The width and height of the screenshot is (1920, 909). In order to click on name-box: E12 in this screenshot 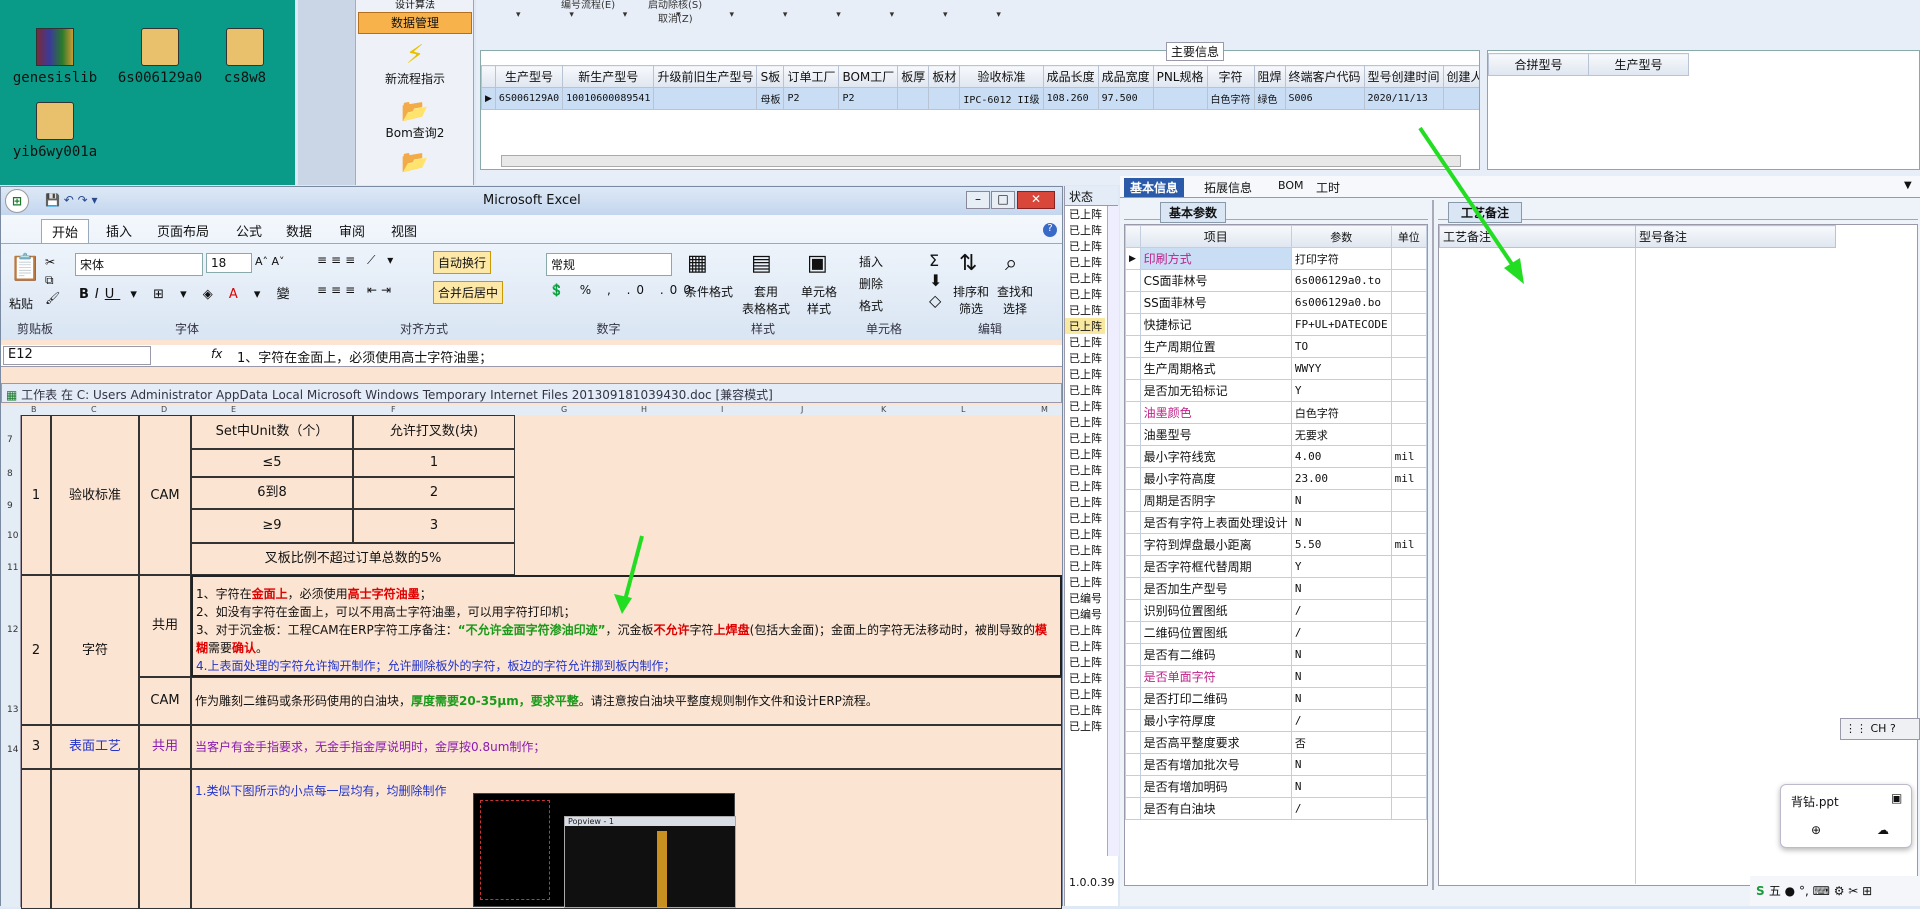, I will do `click(77, 355)`.